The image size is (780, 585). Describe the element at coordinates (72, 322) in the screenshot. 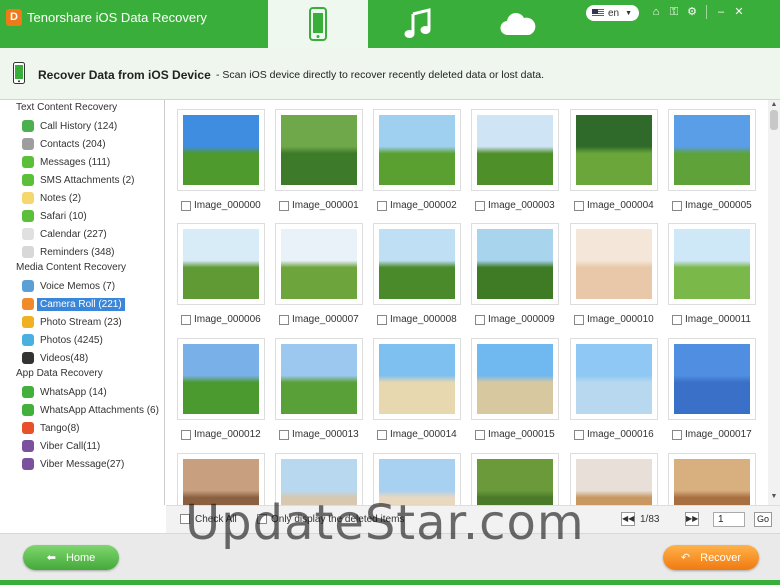

I see `sidebar-item: Photo Stream (23)` at that location.